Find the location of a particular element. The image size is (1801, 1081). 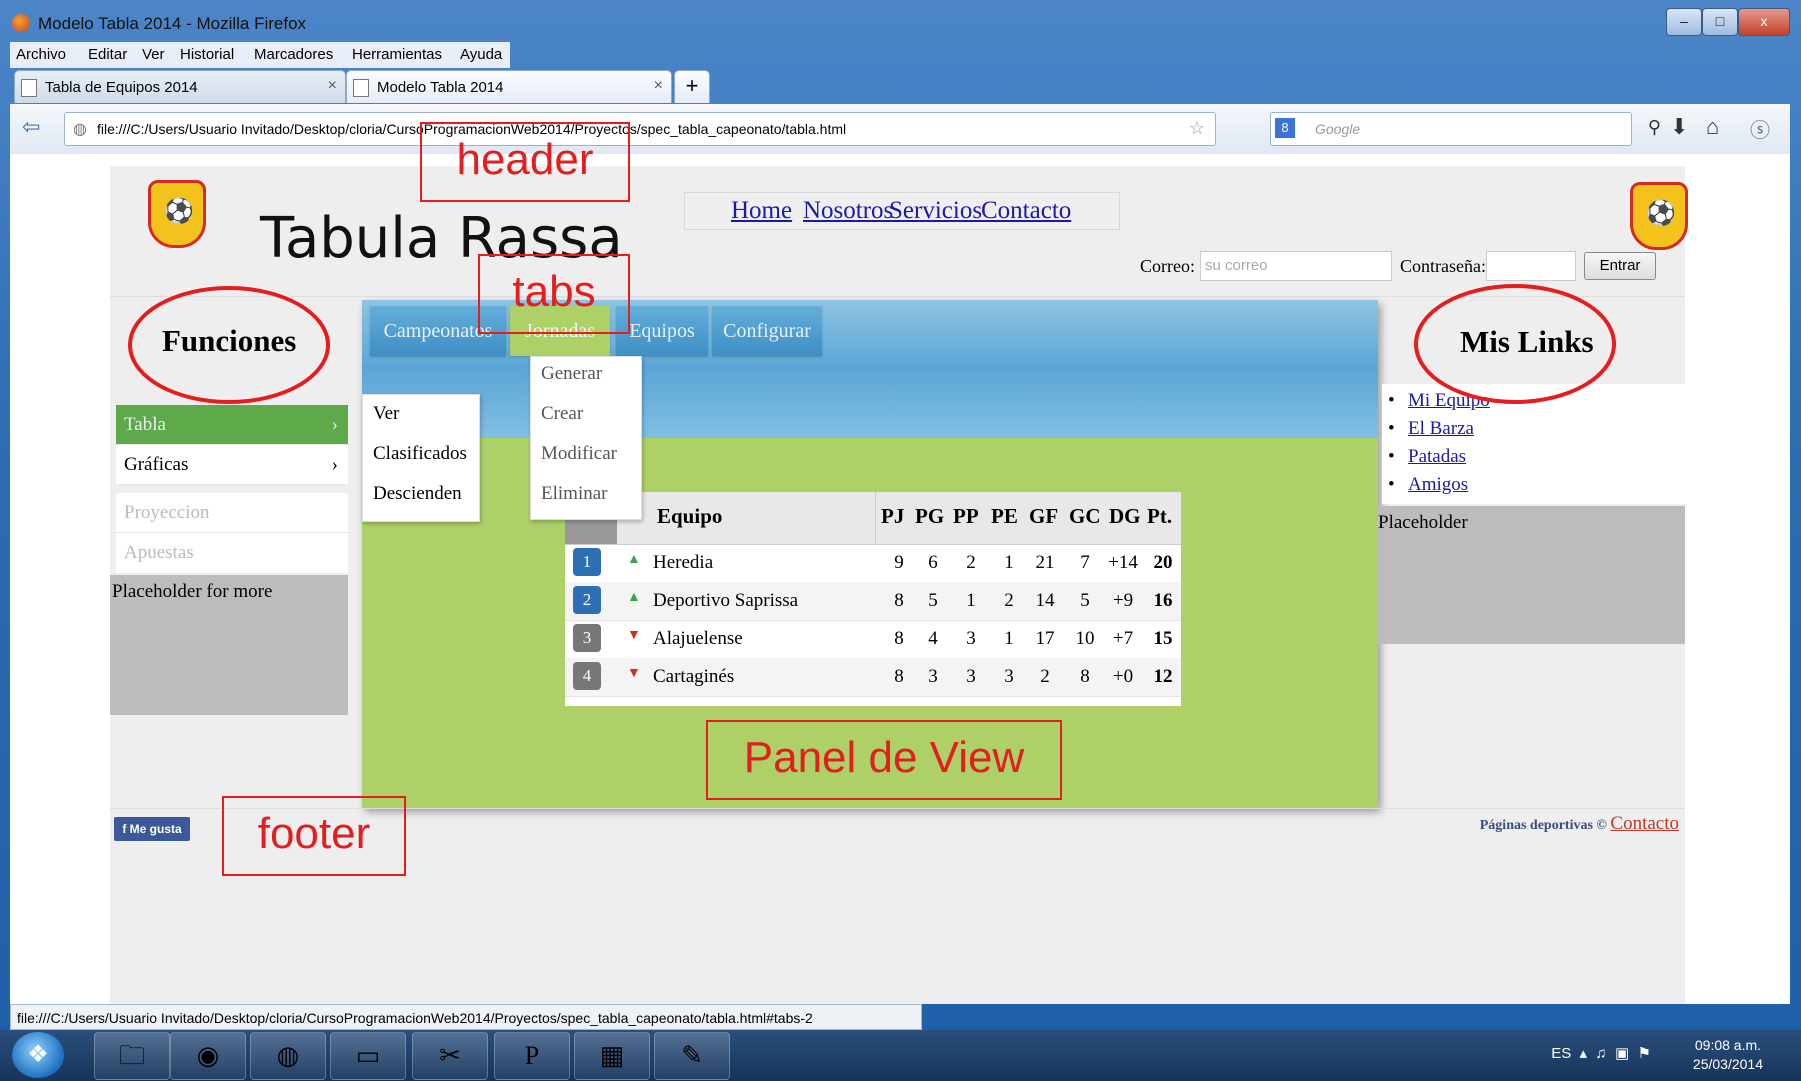

nav-nosotros: Nosotros is located at coordinates (848, 211).